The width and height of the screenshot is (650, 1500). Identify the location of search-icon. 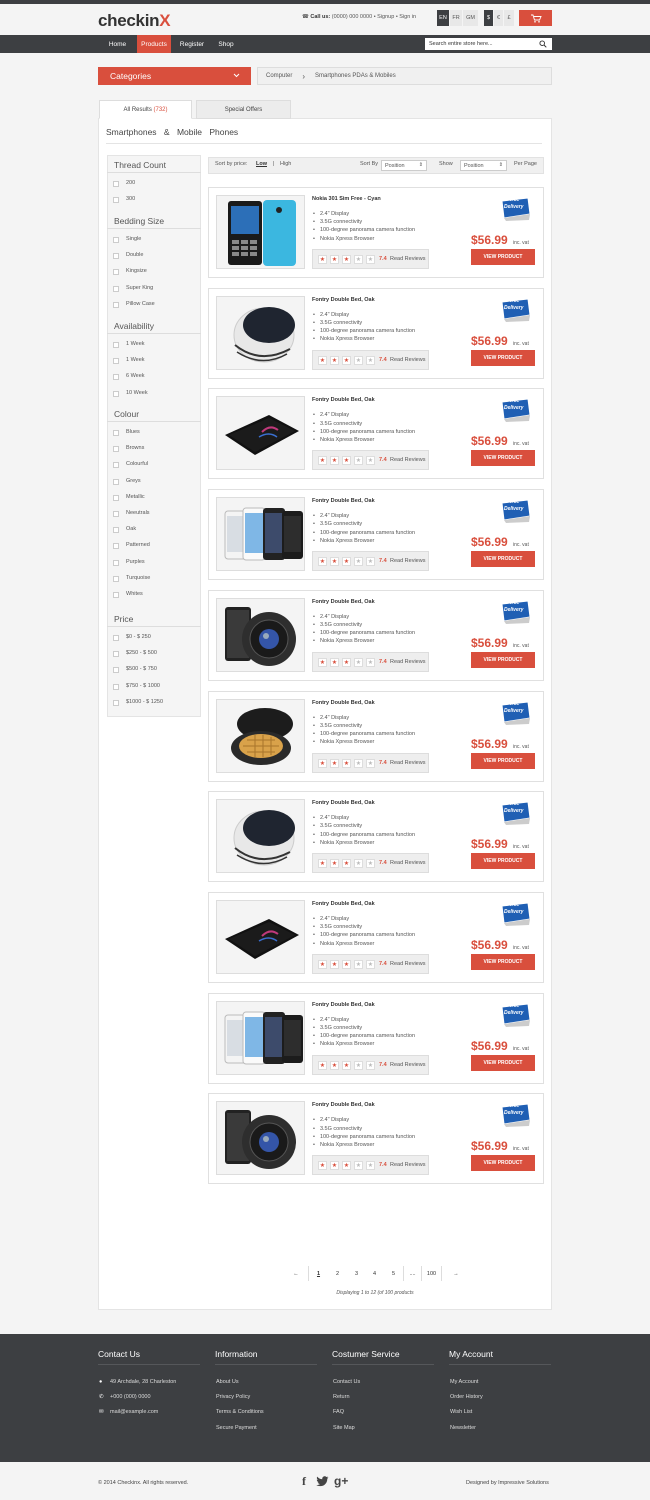
(543, 44).